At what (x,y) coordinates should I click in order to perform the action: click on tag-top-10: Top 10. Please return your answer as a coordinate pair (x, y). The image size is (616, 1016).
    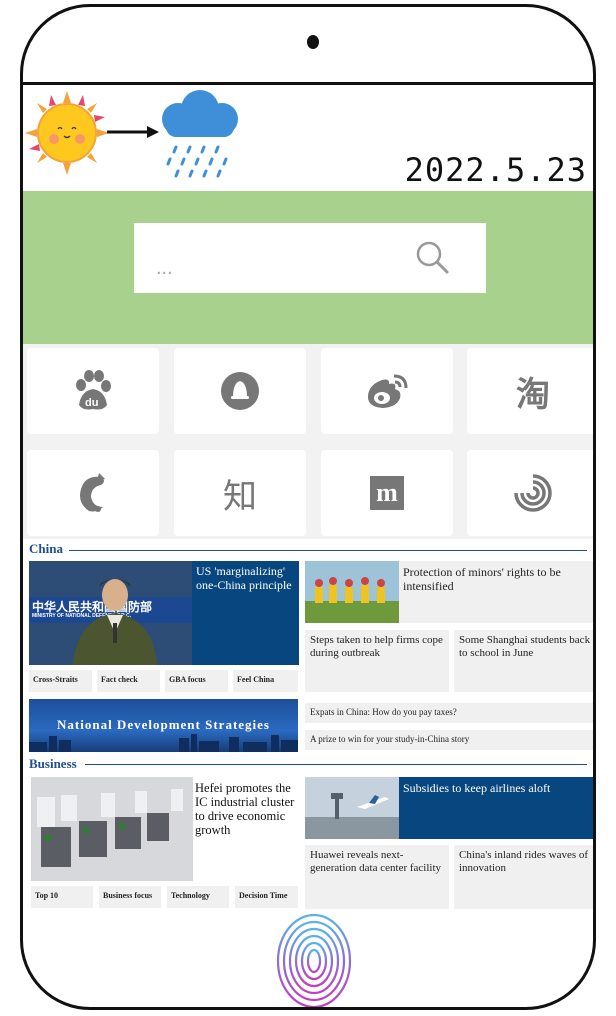
    Looking at the image, I should click on (62, 897).